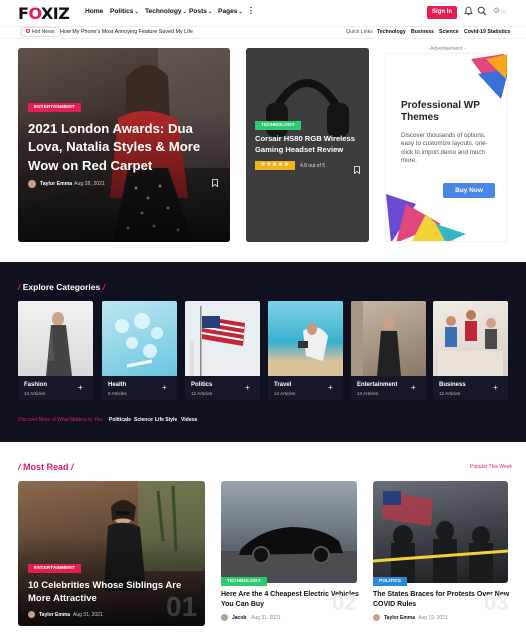  I want to click on category-card-politics: Politics 12 Articles +, so click(222, 353).